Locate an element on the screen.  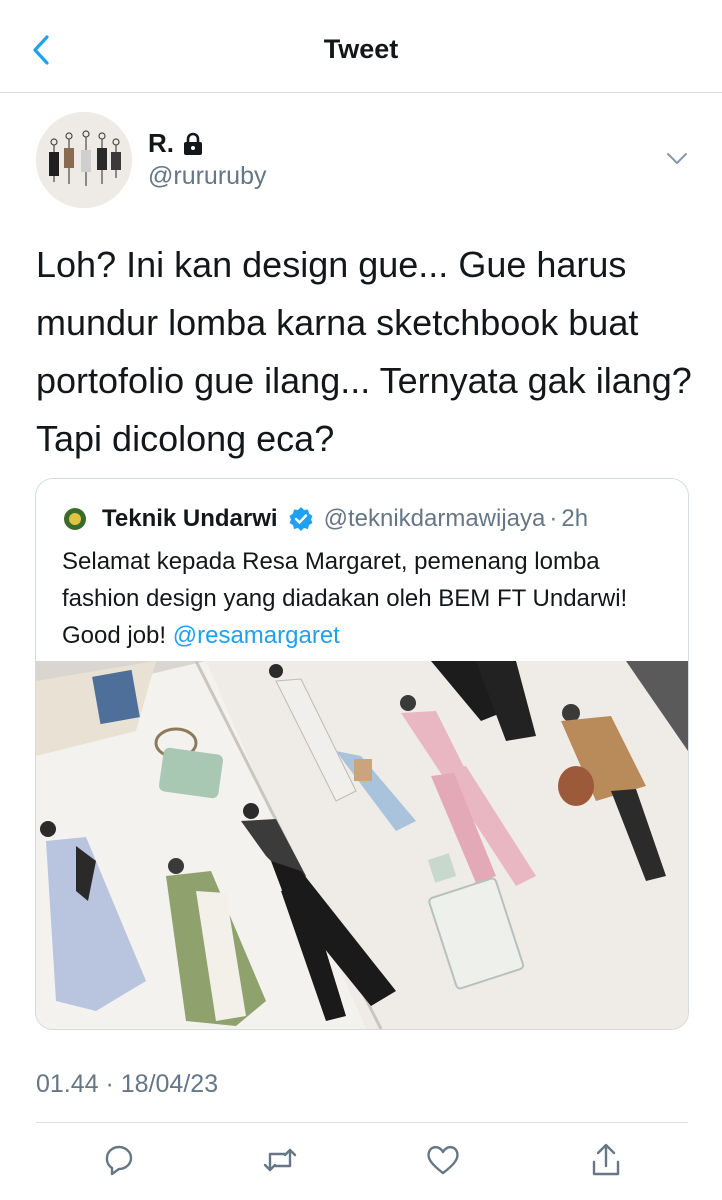
share-button is located at coordinates (606, 1160).